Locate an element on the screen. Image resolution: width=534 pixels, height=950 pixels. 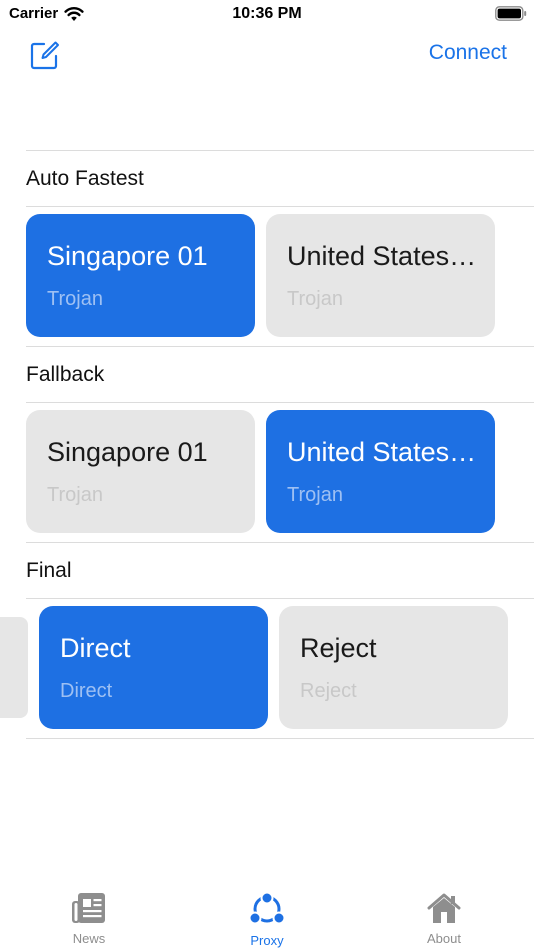
tab-proxy: Proxy is located at coordinates (267, 919).